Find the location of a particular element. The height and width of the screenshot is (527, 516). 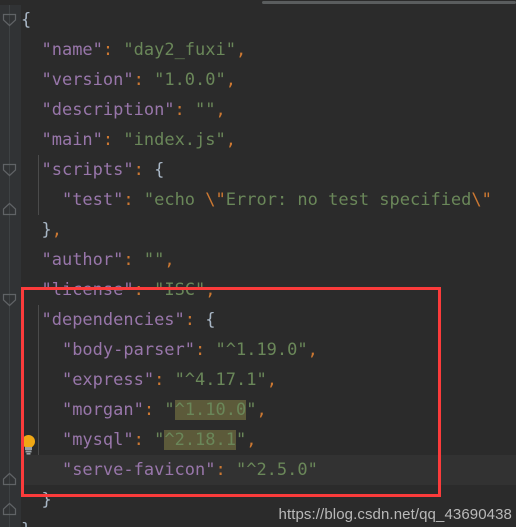

token-string: "^4.17.1" is located at coordinates (220, 380).